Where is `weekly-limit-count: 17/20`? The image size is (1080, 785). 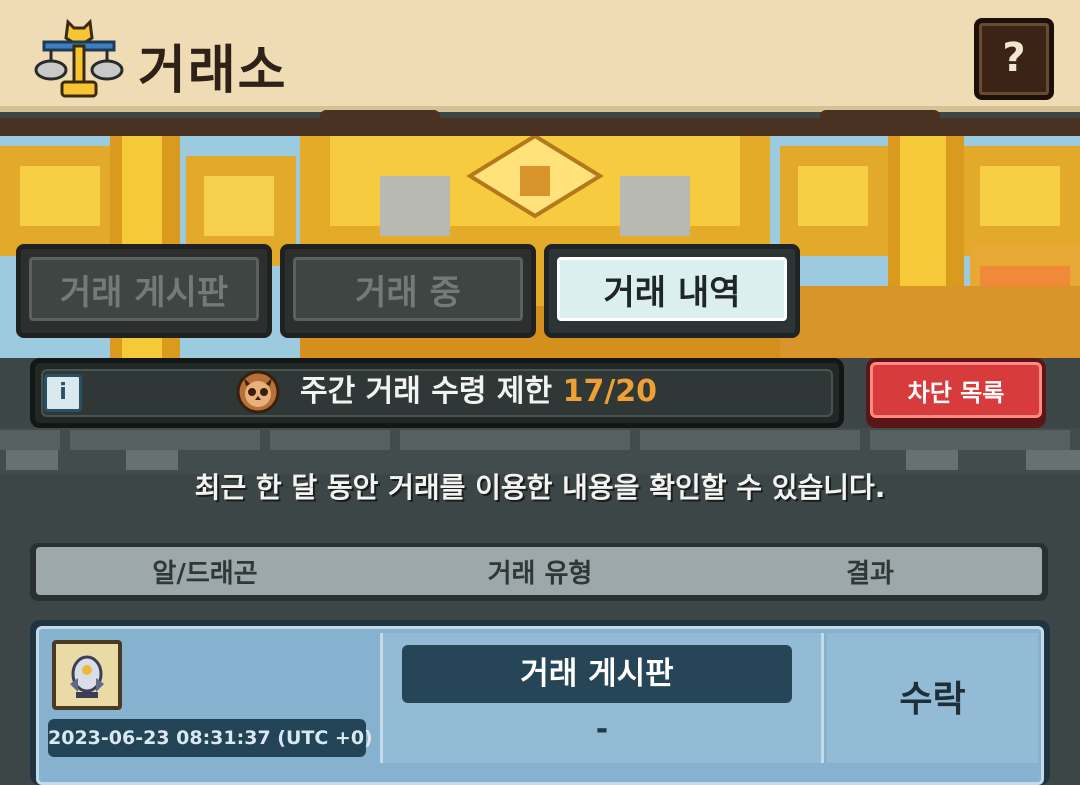
weekly-limit-count: 17/20 is located at coordinates (610, 391).